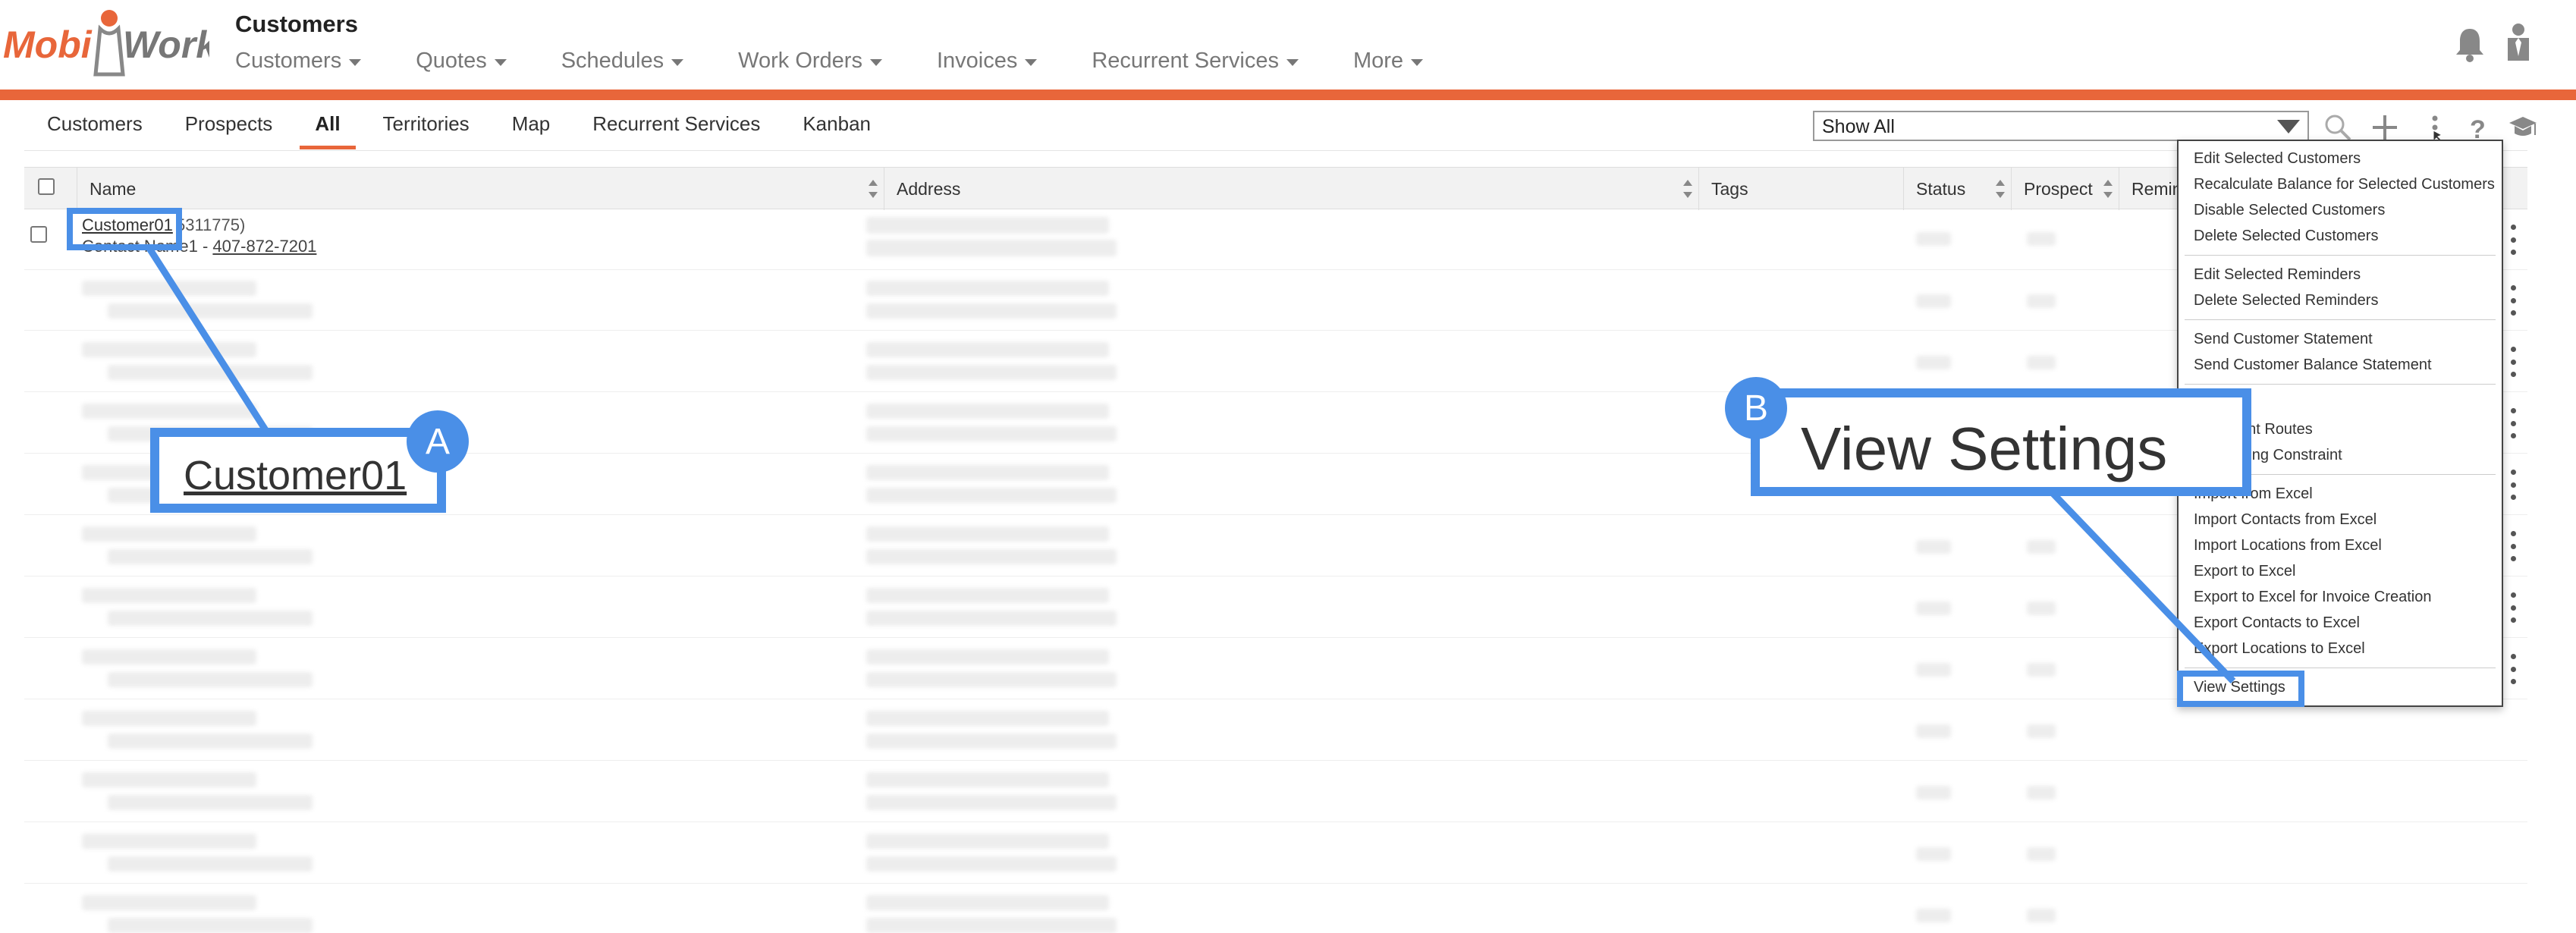 This screenshot has width=2576, height=933. Describe the element at coordinates (987, 61) in the screenshot. I see `nav-invoices: Invoices` at that location.